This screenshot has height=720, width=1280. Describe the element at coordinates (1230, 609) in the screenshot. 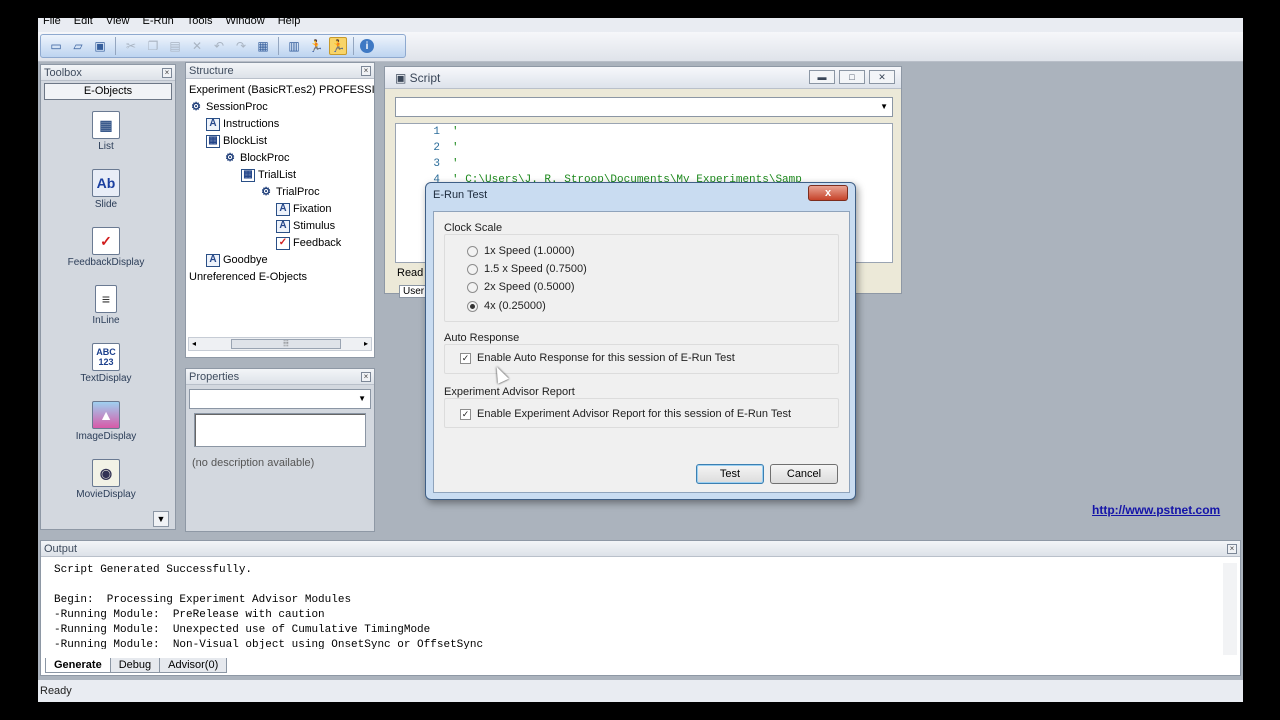

I see `output-vscrollbar` at that location.